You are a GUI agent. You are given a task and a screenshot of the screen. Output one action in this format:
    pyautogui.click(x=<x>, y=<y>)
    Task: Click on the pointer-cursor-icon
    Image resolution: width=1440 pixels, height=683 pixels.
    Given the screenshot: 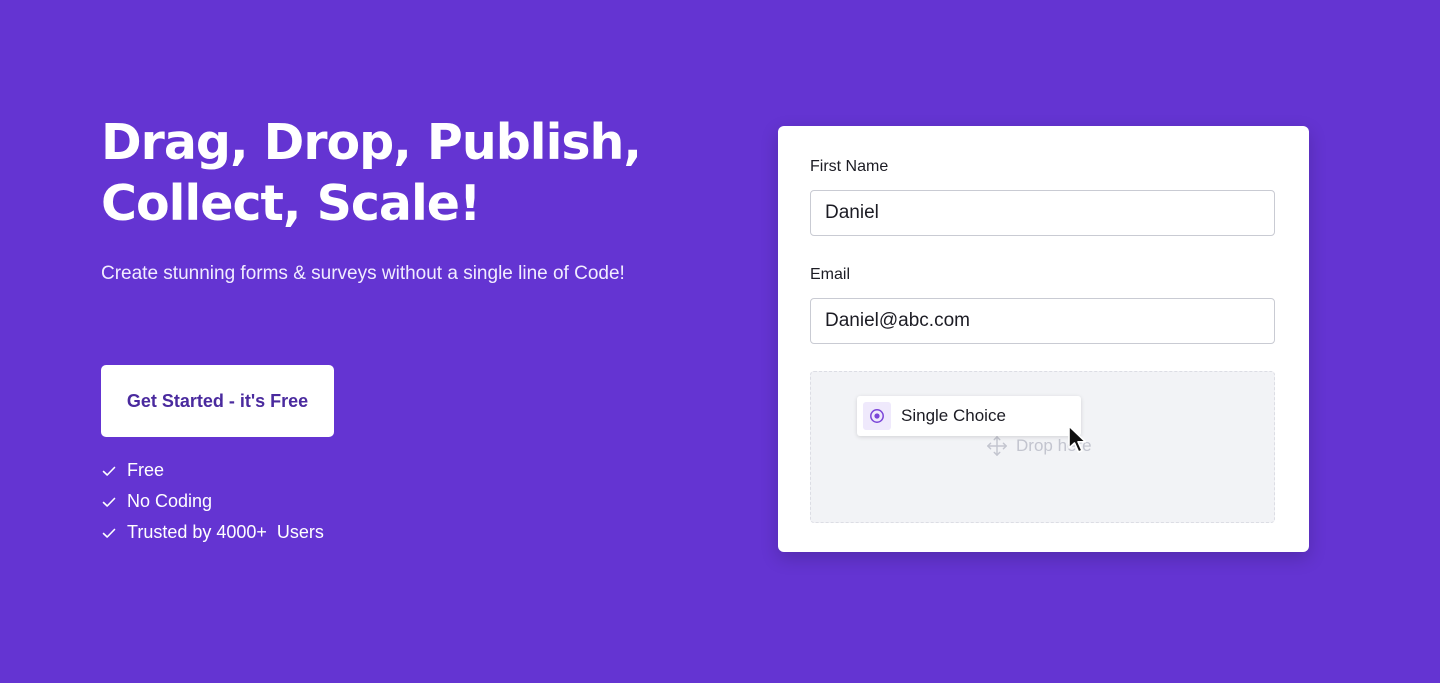 What is the action you would take?
    pyautogui.click(x=1077, y=439)
    